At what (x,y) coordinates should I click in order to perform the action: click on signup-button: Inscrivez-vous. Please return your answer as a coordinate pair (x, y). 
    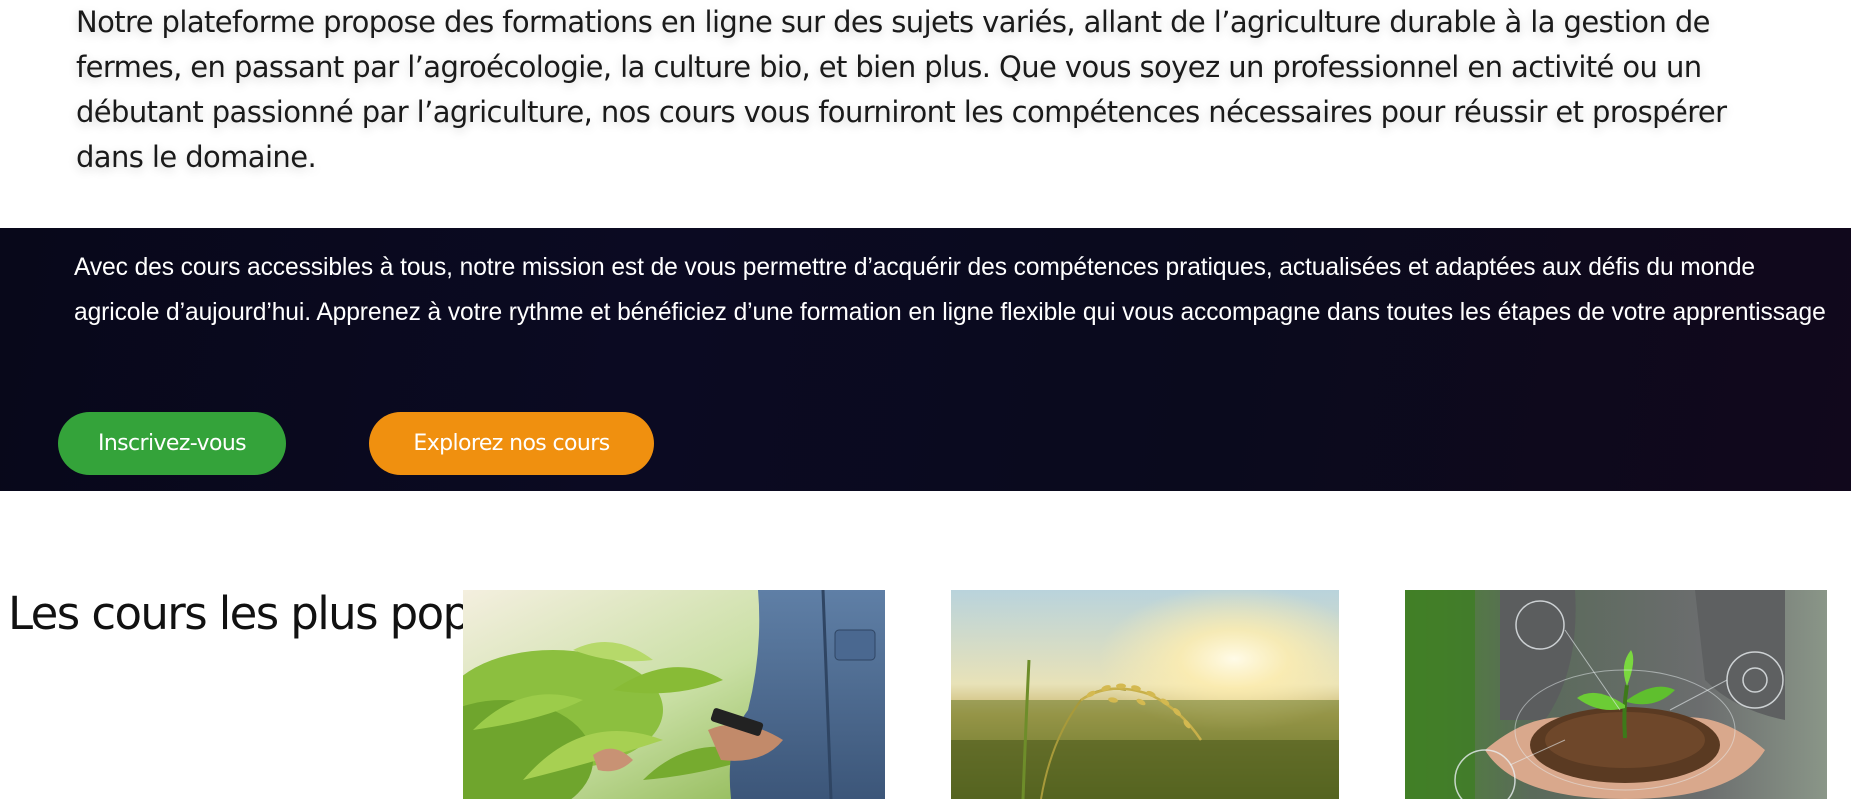
    Looking at the image, I should click on (172, 443).